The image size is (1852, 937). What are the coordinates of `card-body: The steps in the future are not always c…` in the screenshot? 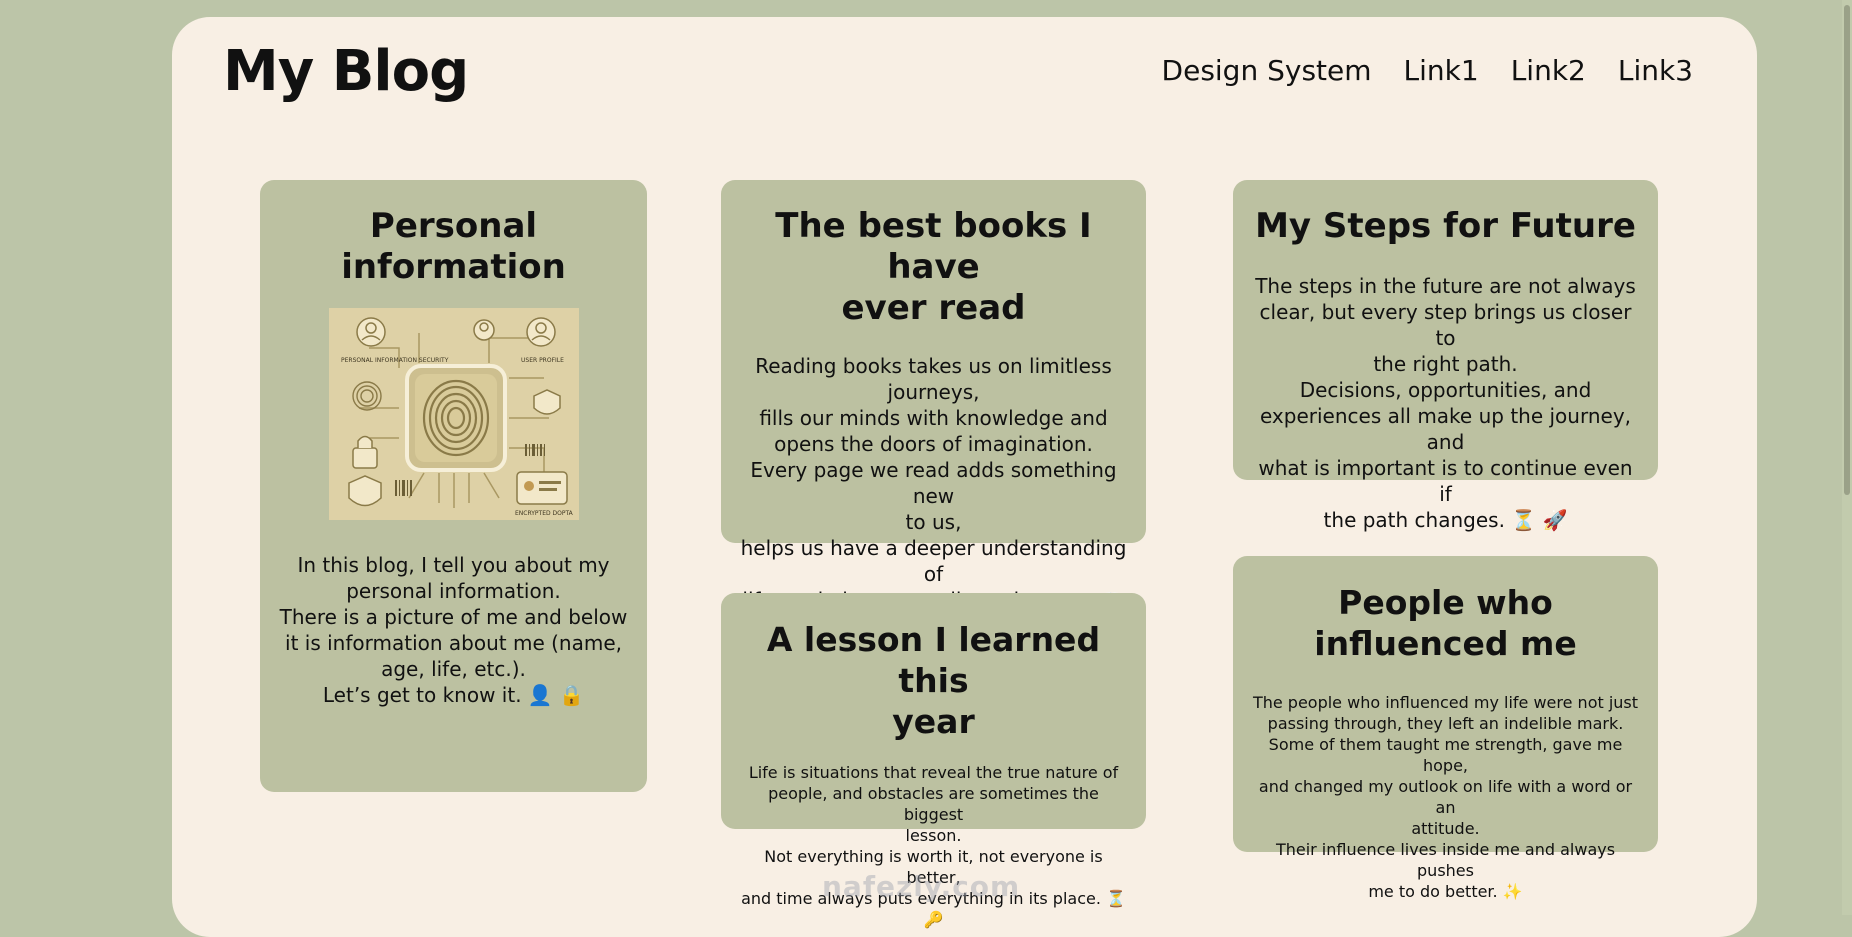 It's located at (1445, 403).